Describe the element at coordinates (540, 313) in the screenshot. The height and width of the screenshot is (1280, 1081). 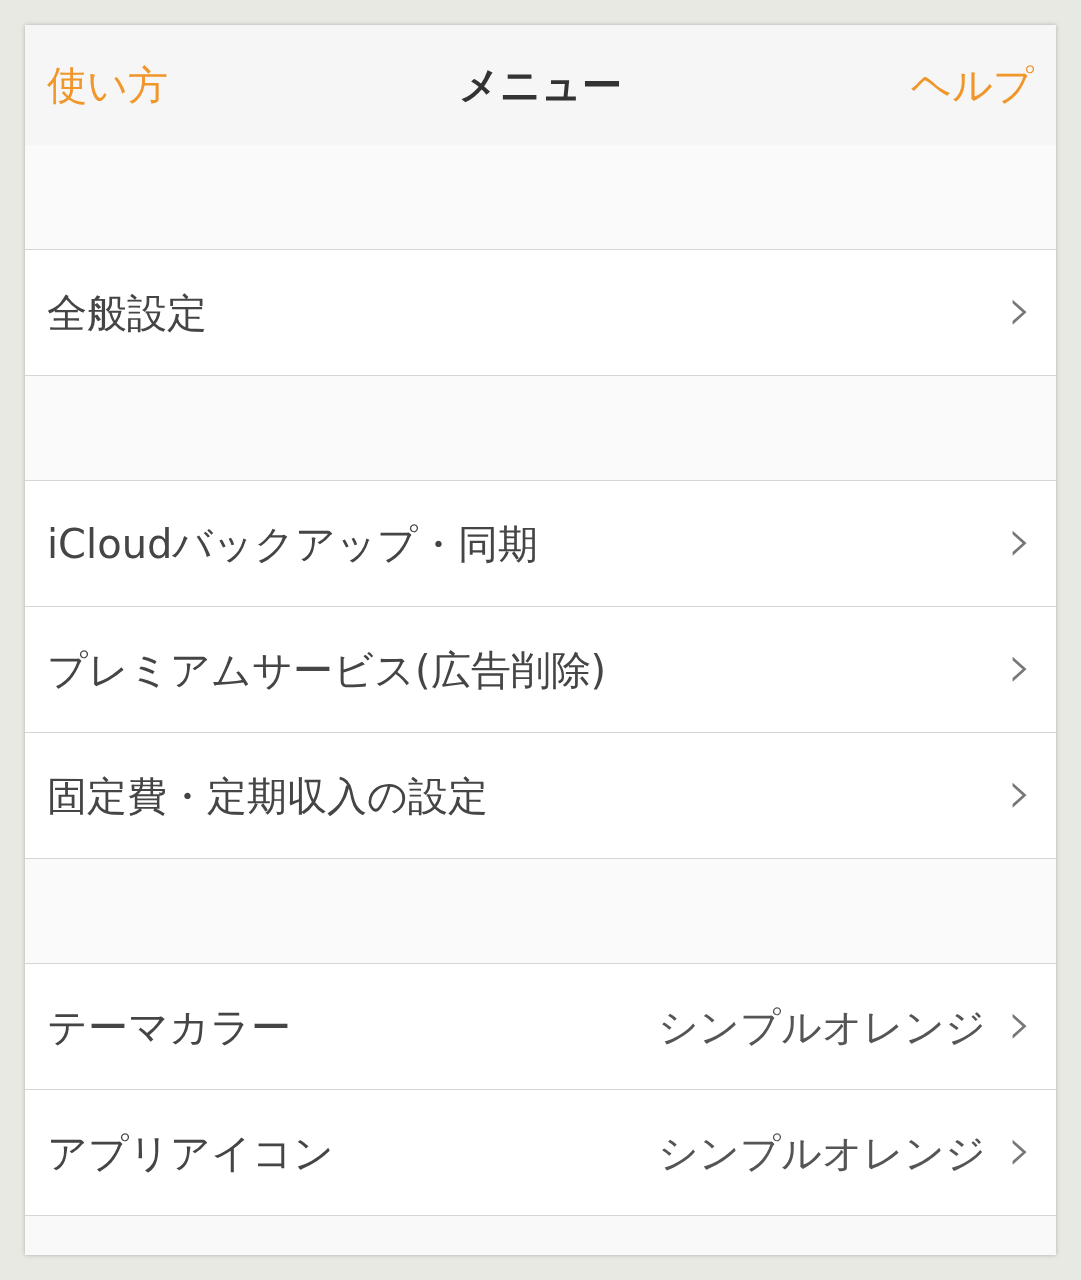
I see `menu-row: 全般設定 ›` at that location.